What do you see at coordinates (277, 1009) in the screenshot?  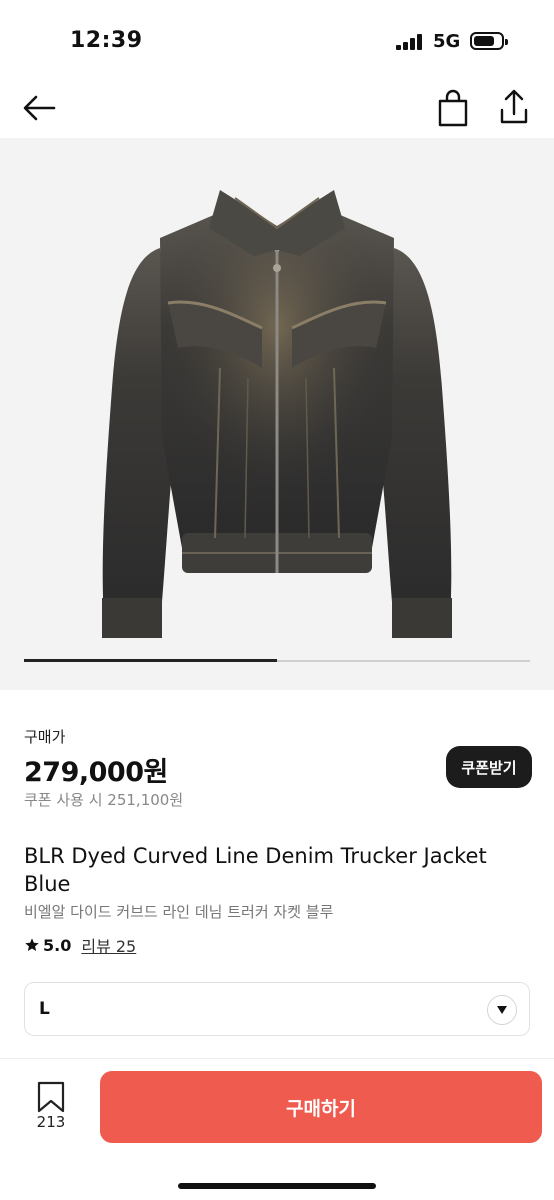 I see `size-select: L` at bounding box center [277, 1009].